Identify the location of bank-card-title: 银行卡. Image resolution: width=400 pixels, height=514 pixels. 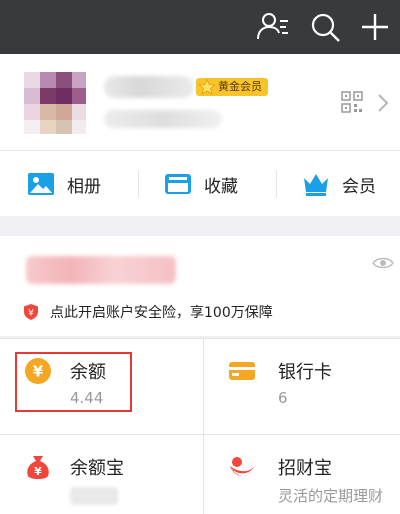
(305, 372).